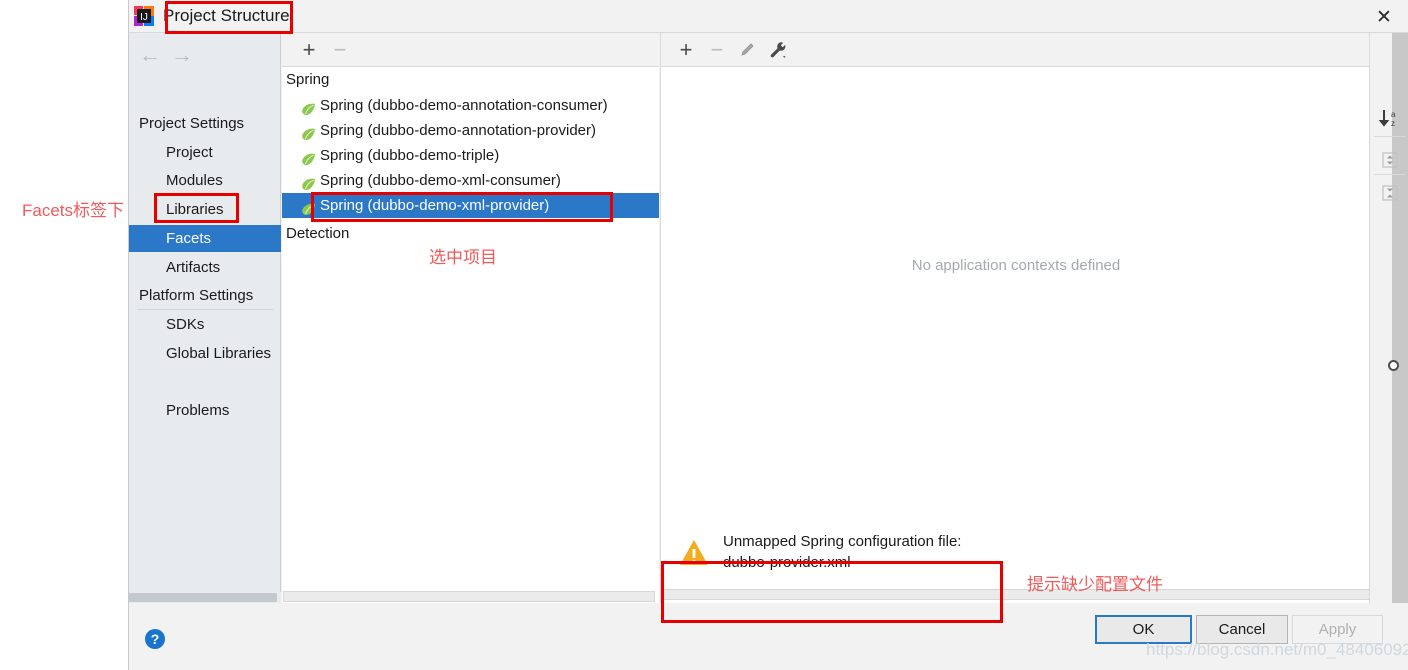 The width and height of the screenshot is (1408, 670). Describe the element at coordinates (1393, 365) in the screenshot. I see `resize-handle-icon` at that location.